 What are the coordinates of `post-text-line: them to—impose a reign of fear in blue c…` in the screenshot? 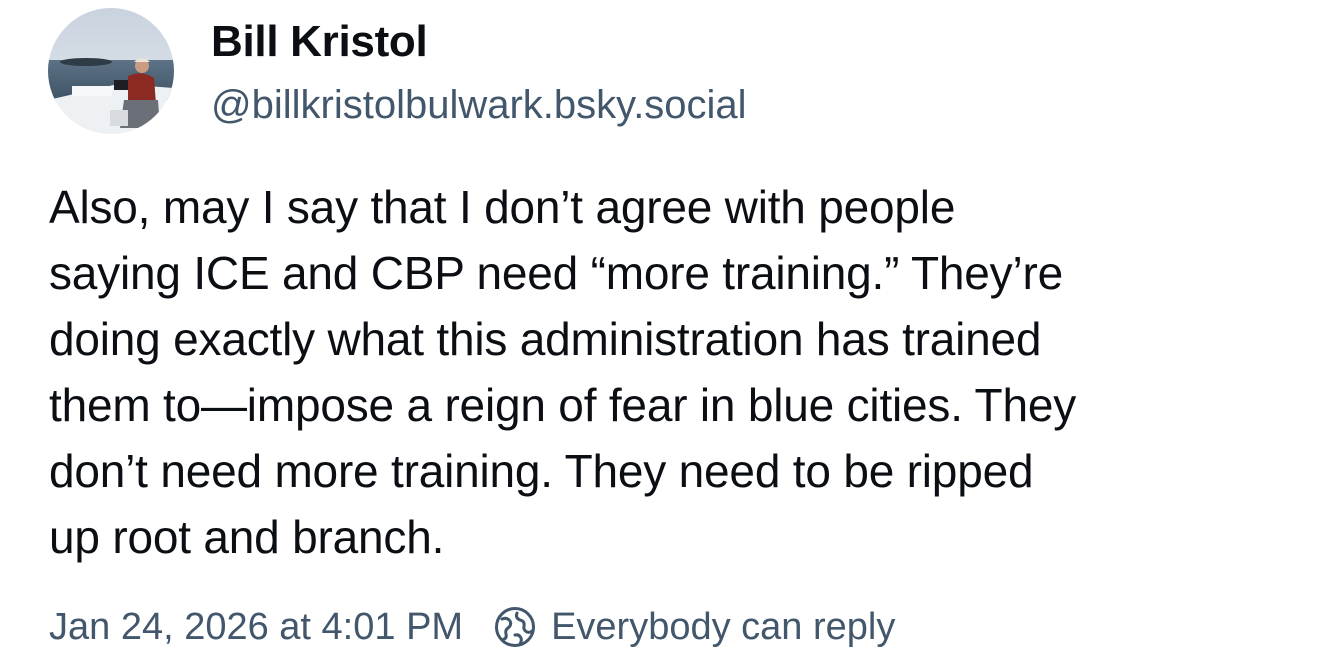 It's located at (563, 405).